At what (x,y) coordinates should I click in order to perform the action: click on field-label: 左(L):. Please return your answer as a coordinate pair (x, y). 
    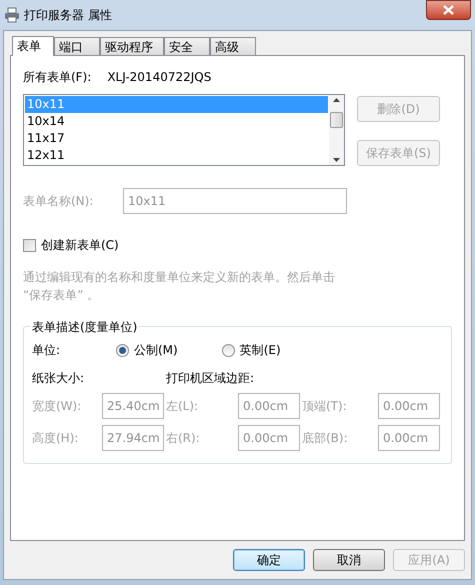
    Looking at the image, I should click on (183, 406).